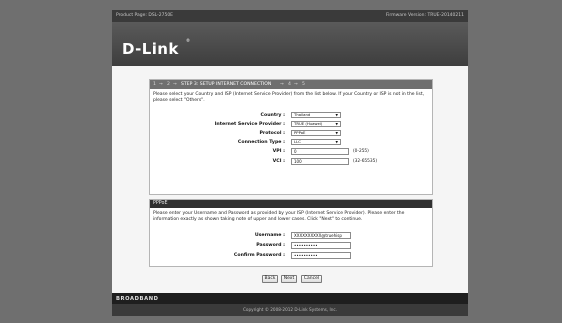 Image resolution: width=562 pixels, height=323 pixels. Describe the element at coordinates (308, 123) in the screenshot. I see `isp-value: TRUE (Huawei)` at that location.